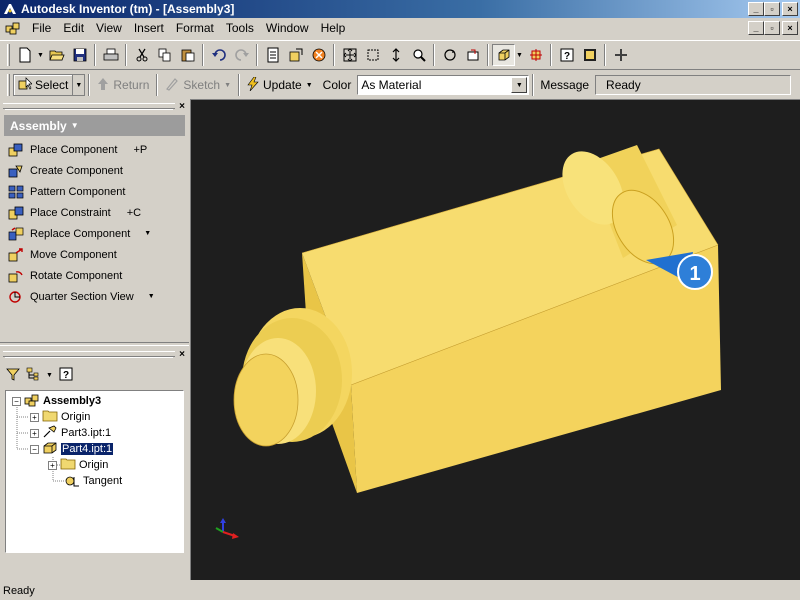  I want to click on paste-icon, so click(187, 55).